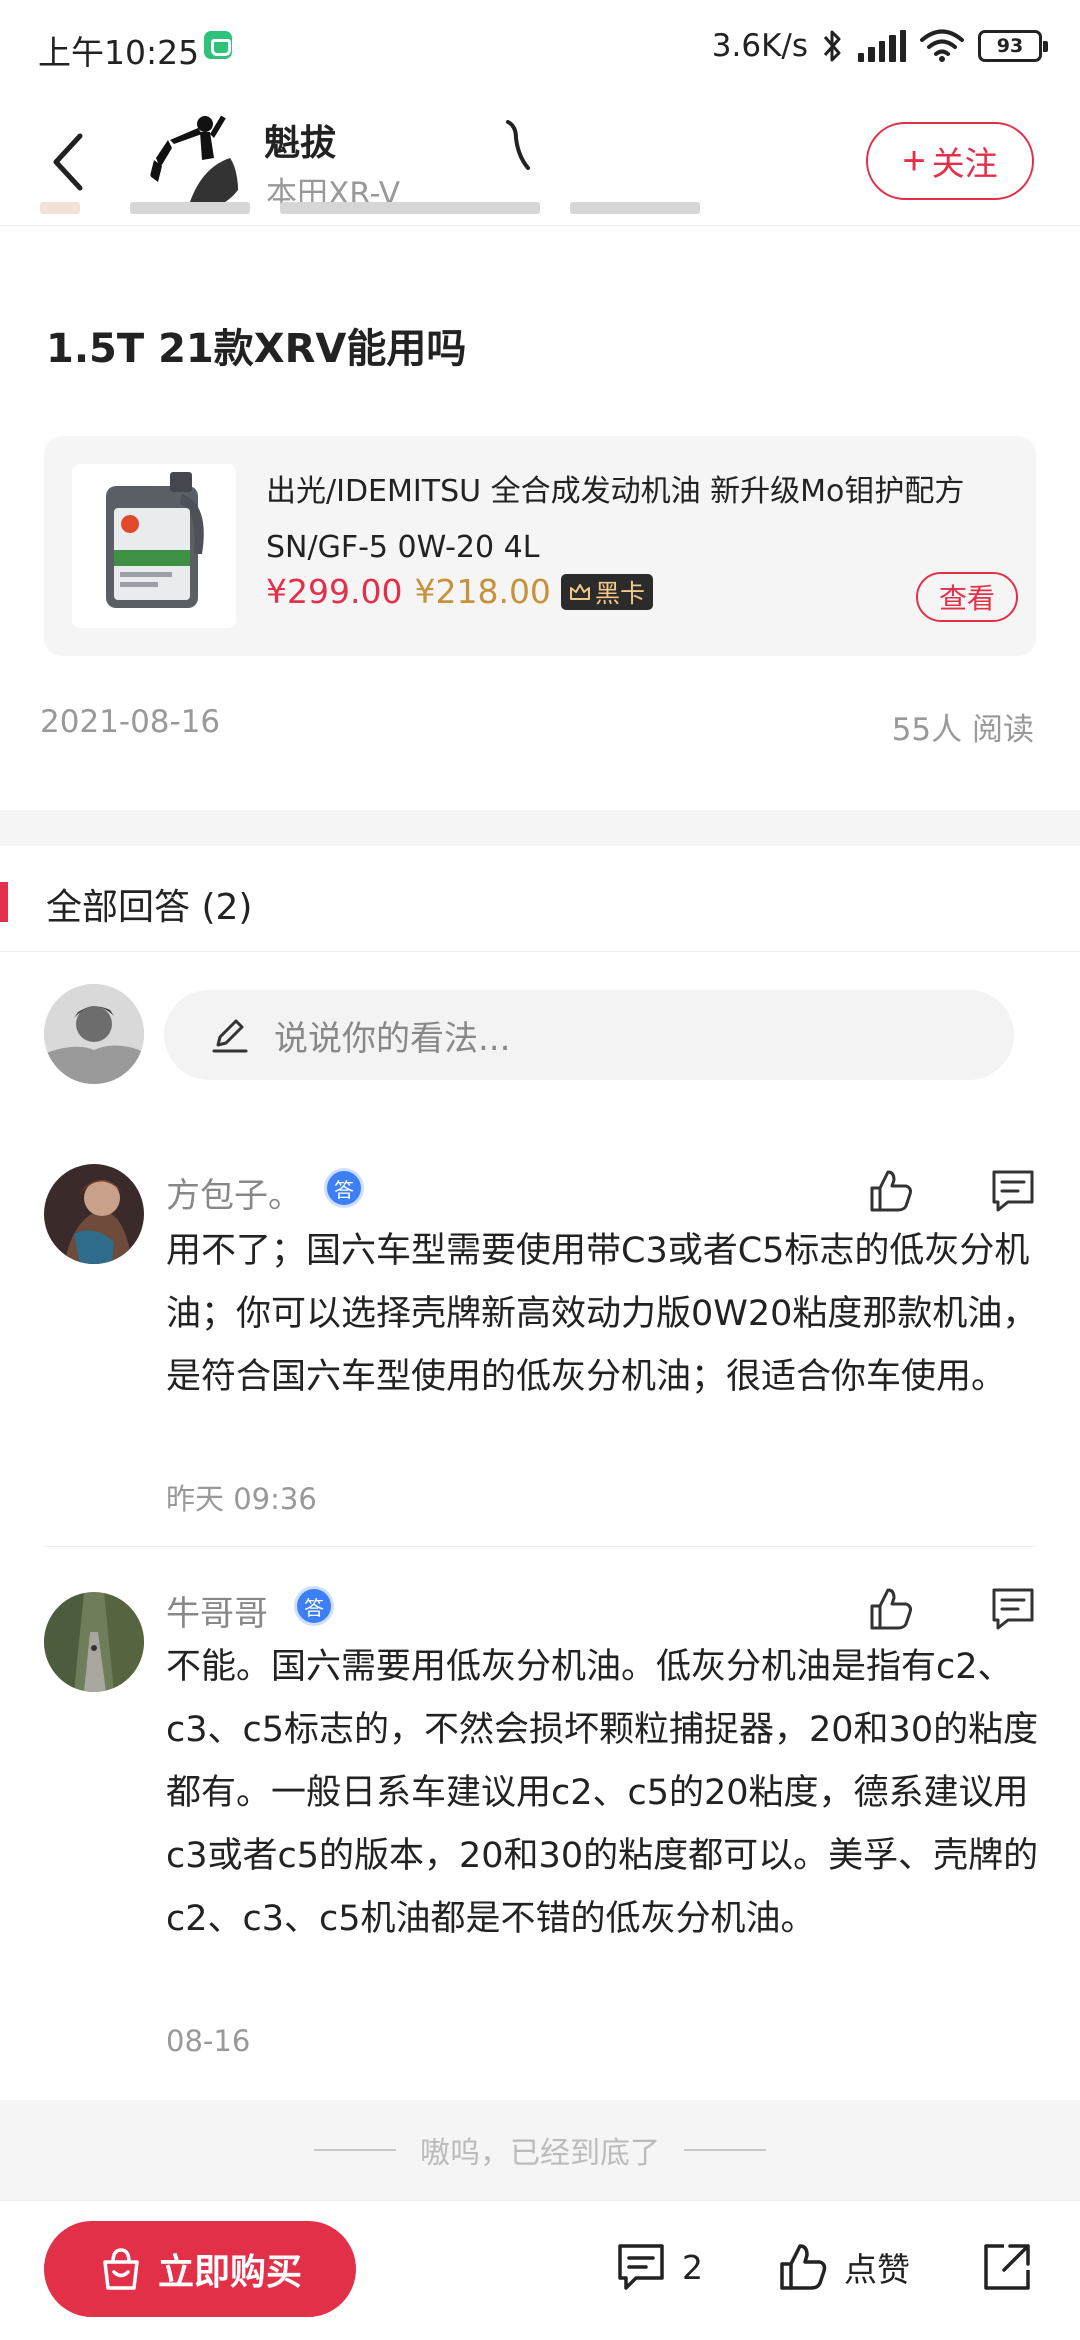  I want to click on view-product-button: 查看, so click(967, 597).